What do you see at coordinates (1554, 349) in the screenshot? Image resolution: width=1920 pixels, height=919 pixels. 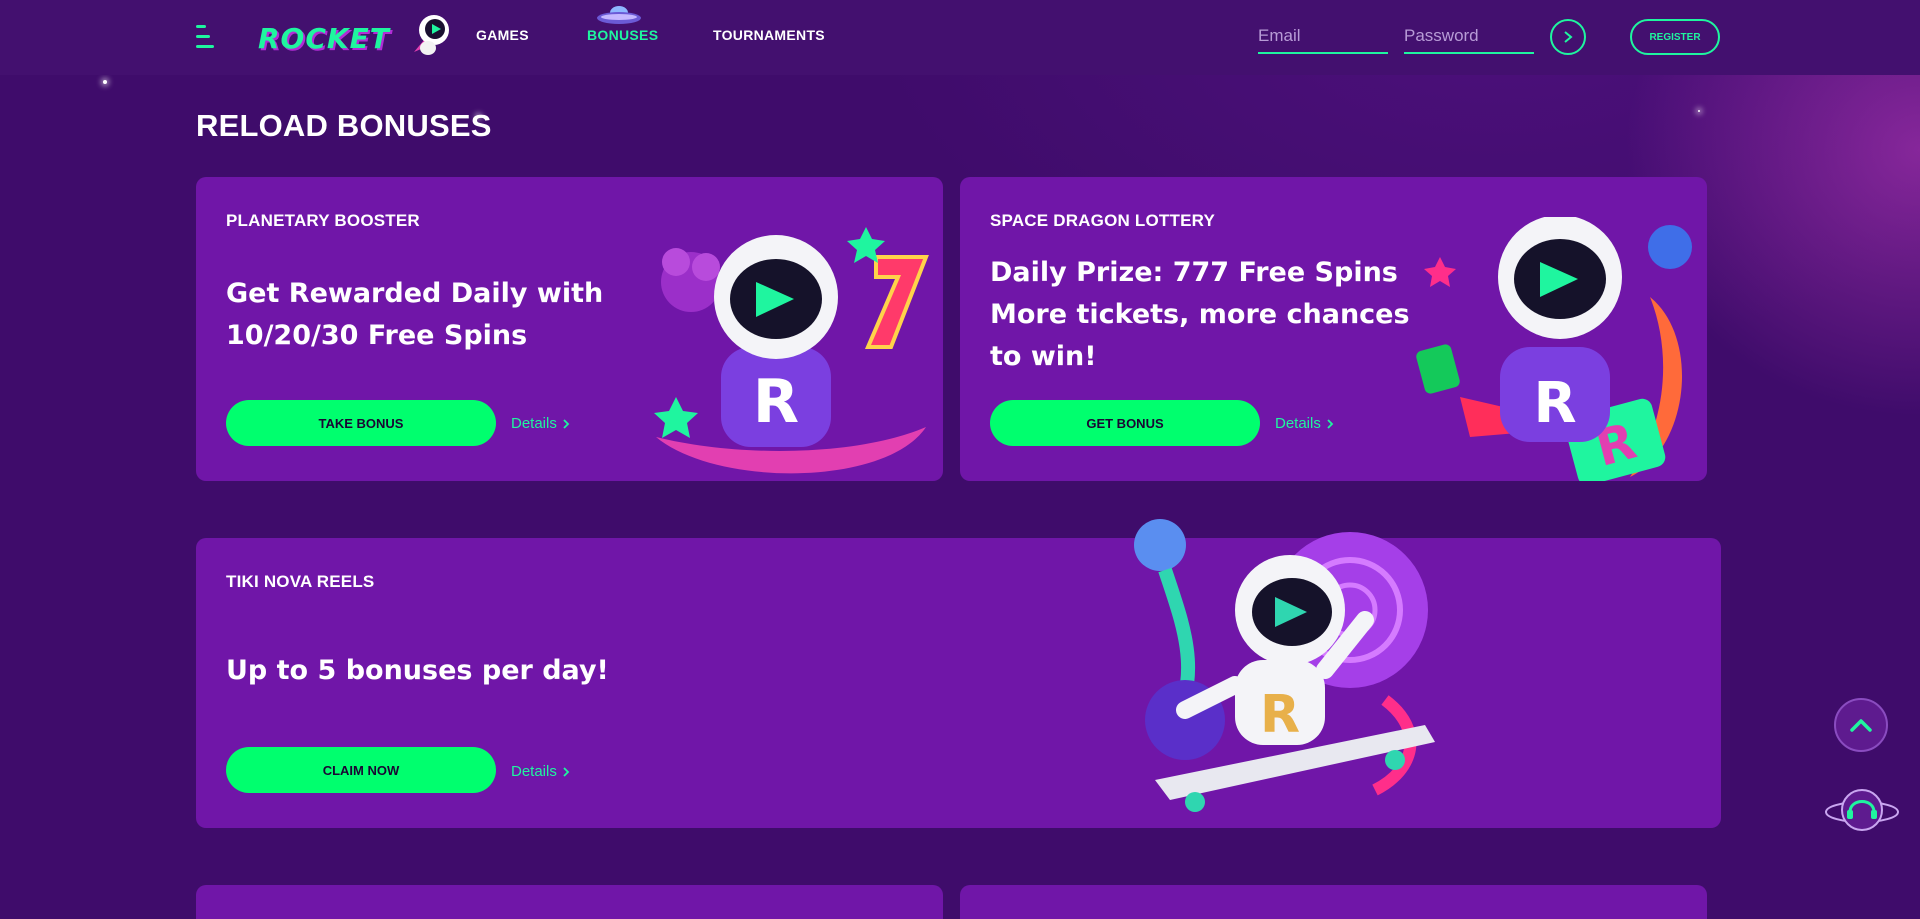 I see `astronaut-lottery-illustration: R R` at bounding box center [1554, 349].